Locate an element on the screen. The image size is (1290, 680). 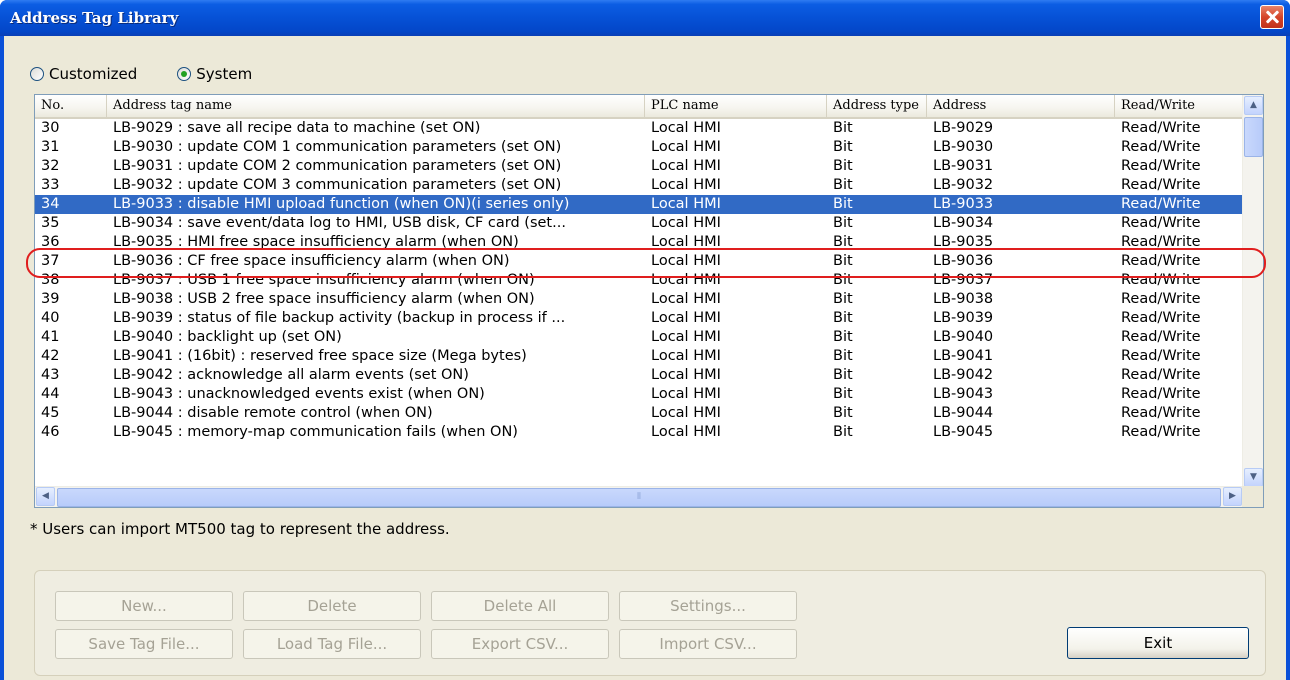
close-icon is located at coordinates (1272, 17).